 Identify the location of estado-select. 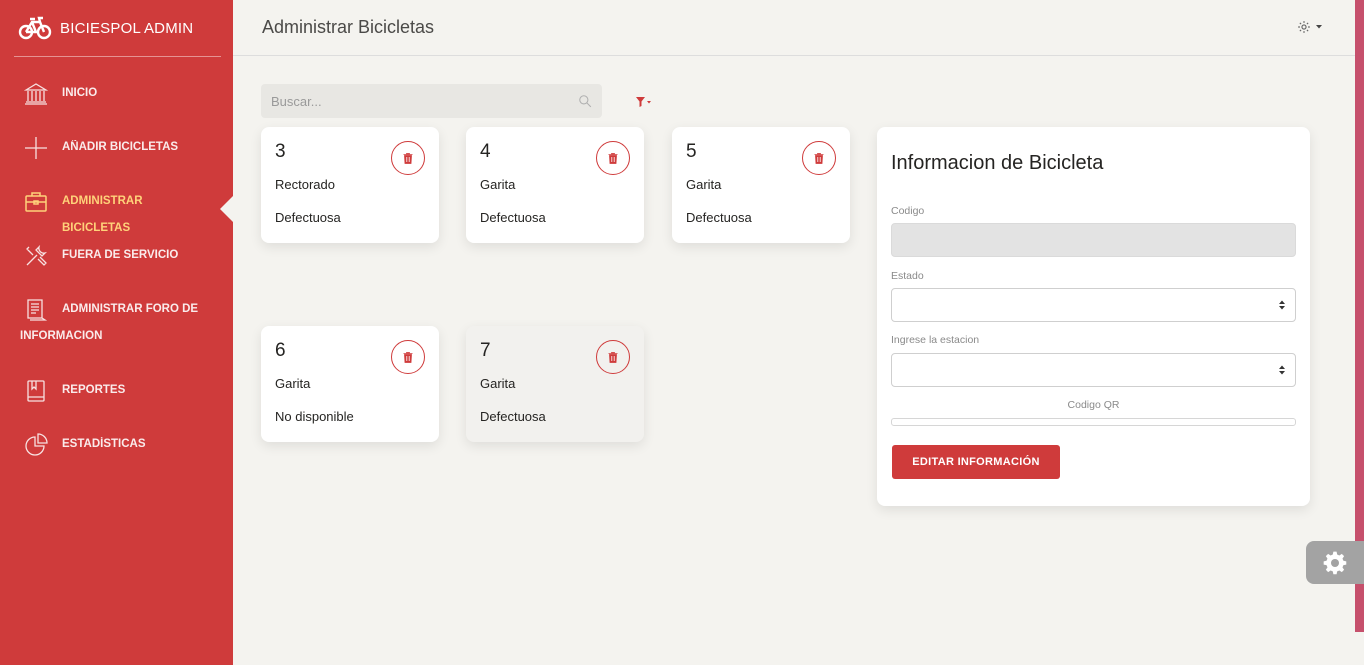
(1093, 305).